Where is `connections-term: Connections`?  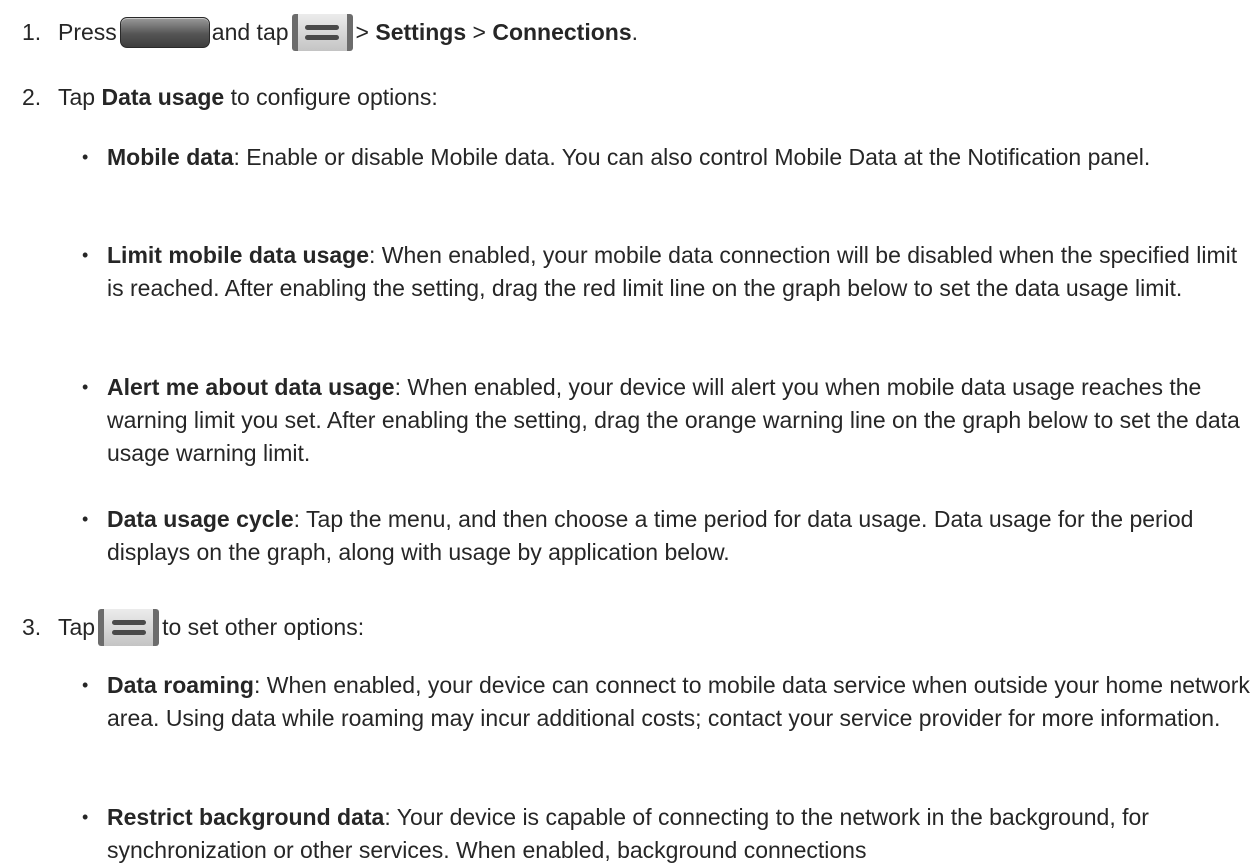
connections-term: Connections is located at coordinates (562, 32).